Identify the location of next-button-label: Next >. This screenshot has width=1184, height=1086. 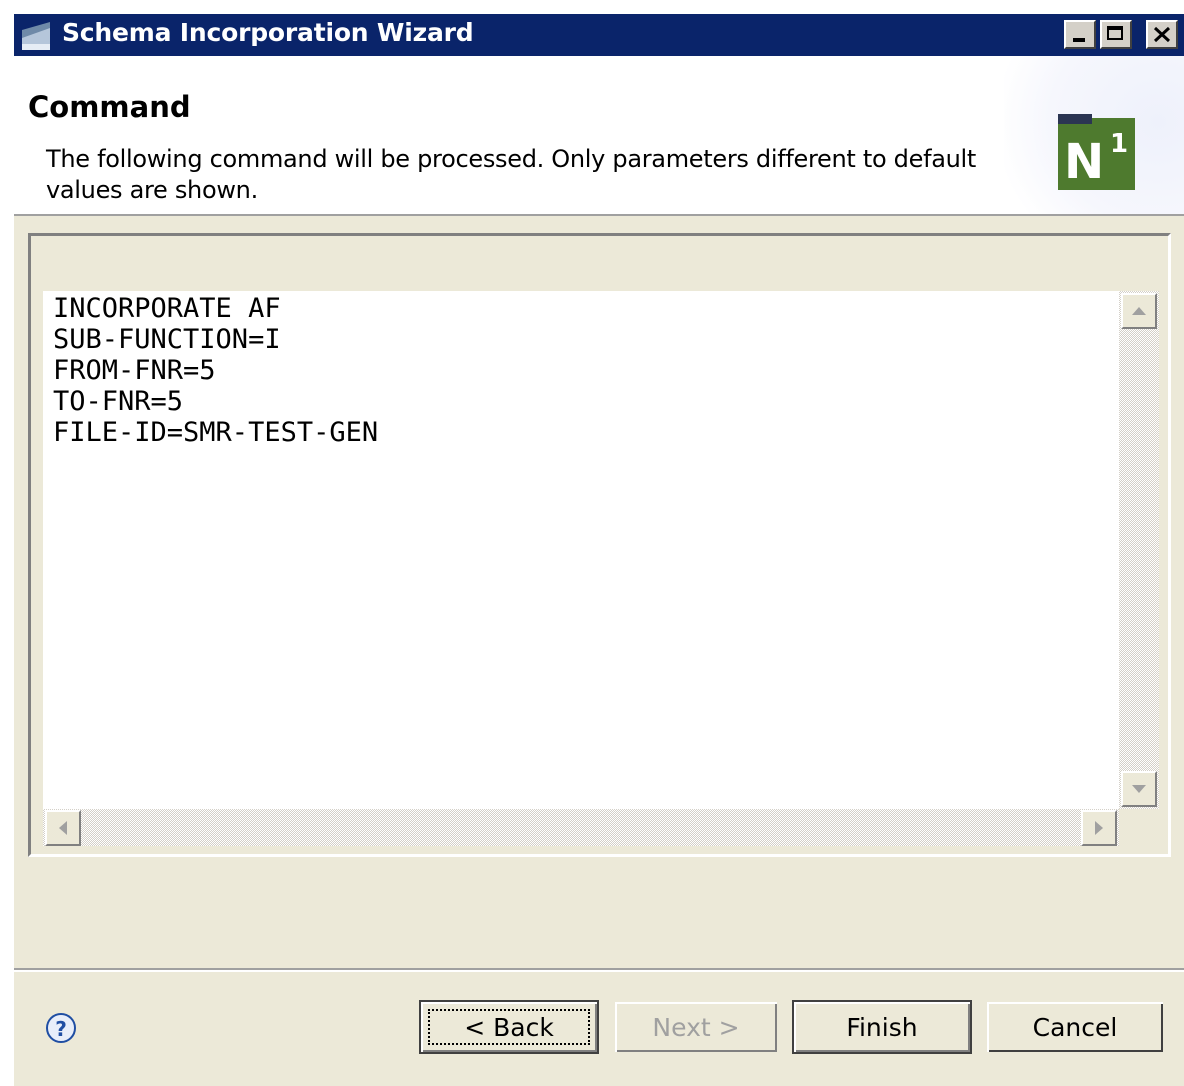
(696, 1027).